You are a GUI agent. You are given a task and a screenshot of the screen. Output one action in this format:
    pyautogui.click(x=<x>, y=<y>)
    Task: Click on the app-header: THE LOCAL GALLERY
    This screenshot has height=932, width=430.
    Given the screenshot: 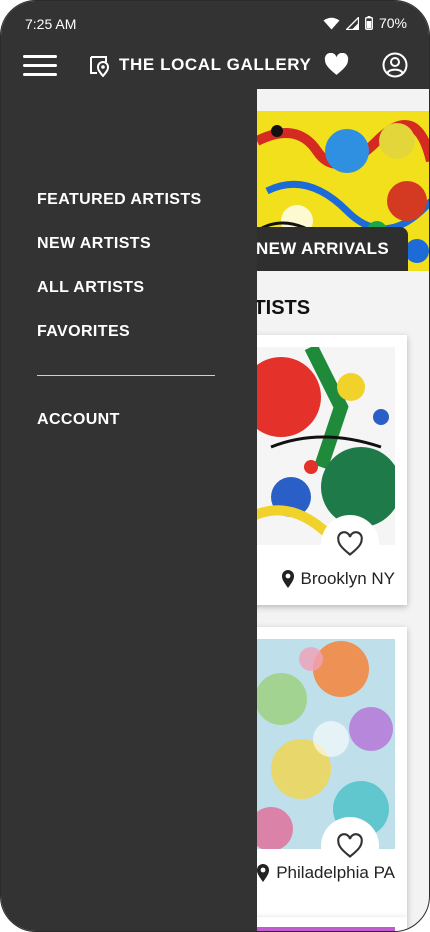 What is the action you would take?
    pyautogui.click(x=215, y=65)
    